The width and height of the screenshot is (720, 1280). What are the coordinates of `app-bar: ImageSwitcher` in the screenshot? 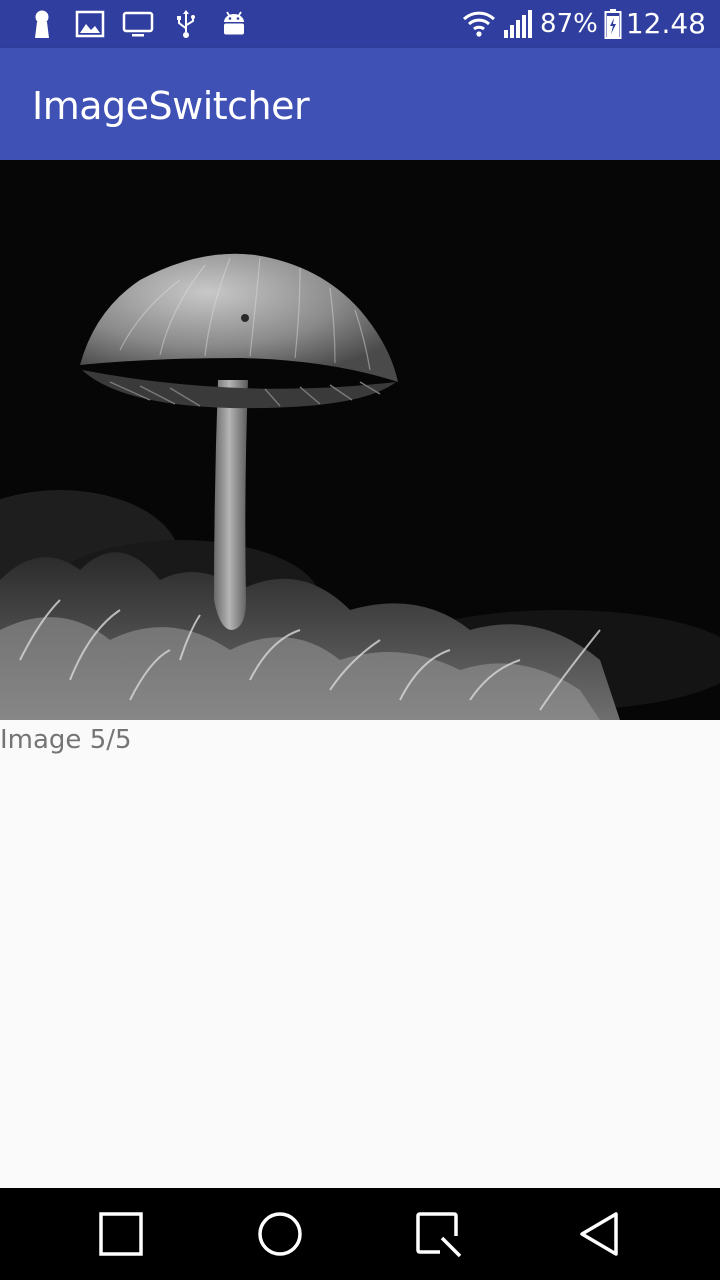 It's located at (360, 104).